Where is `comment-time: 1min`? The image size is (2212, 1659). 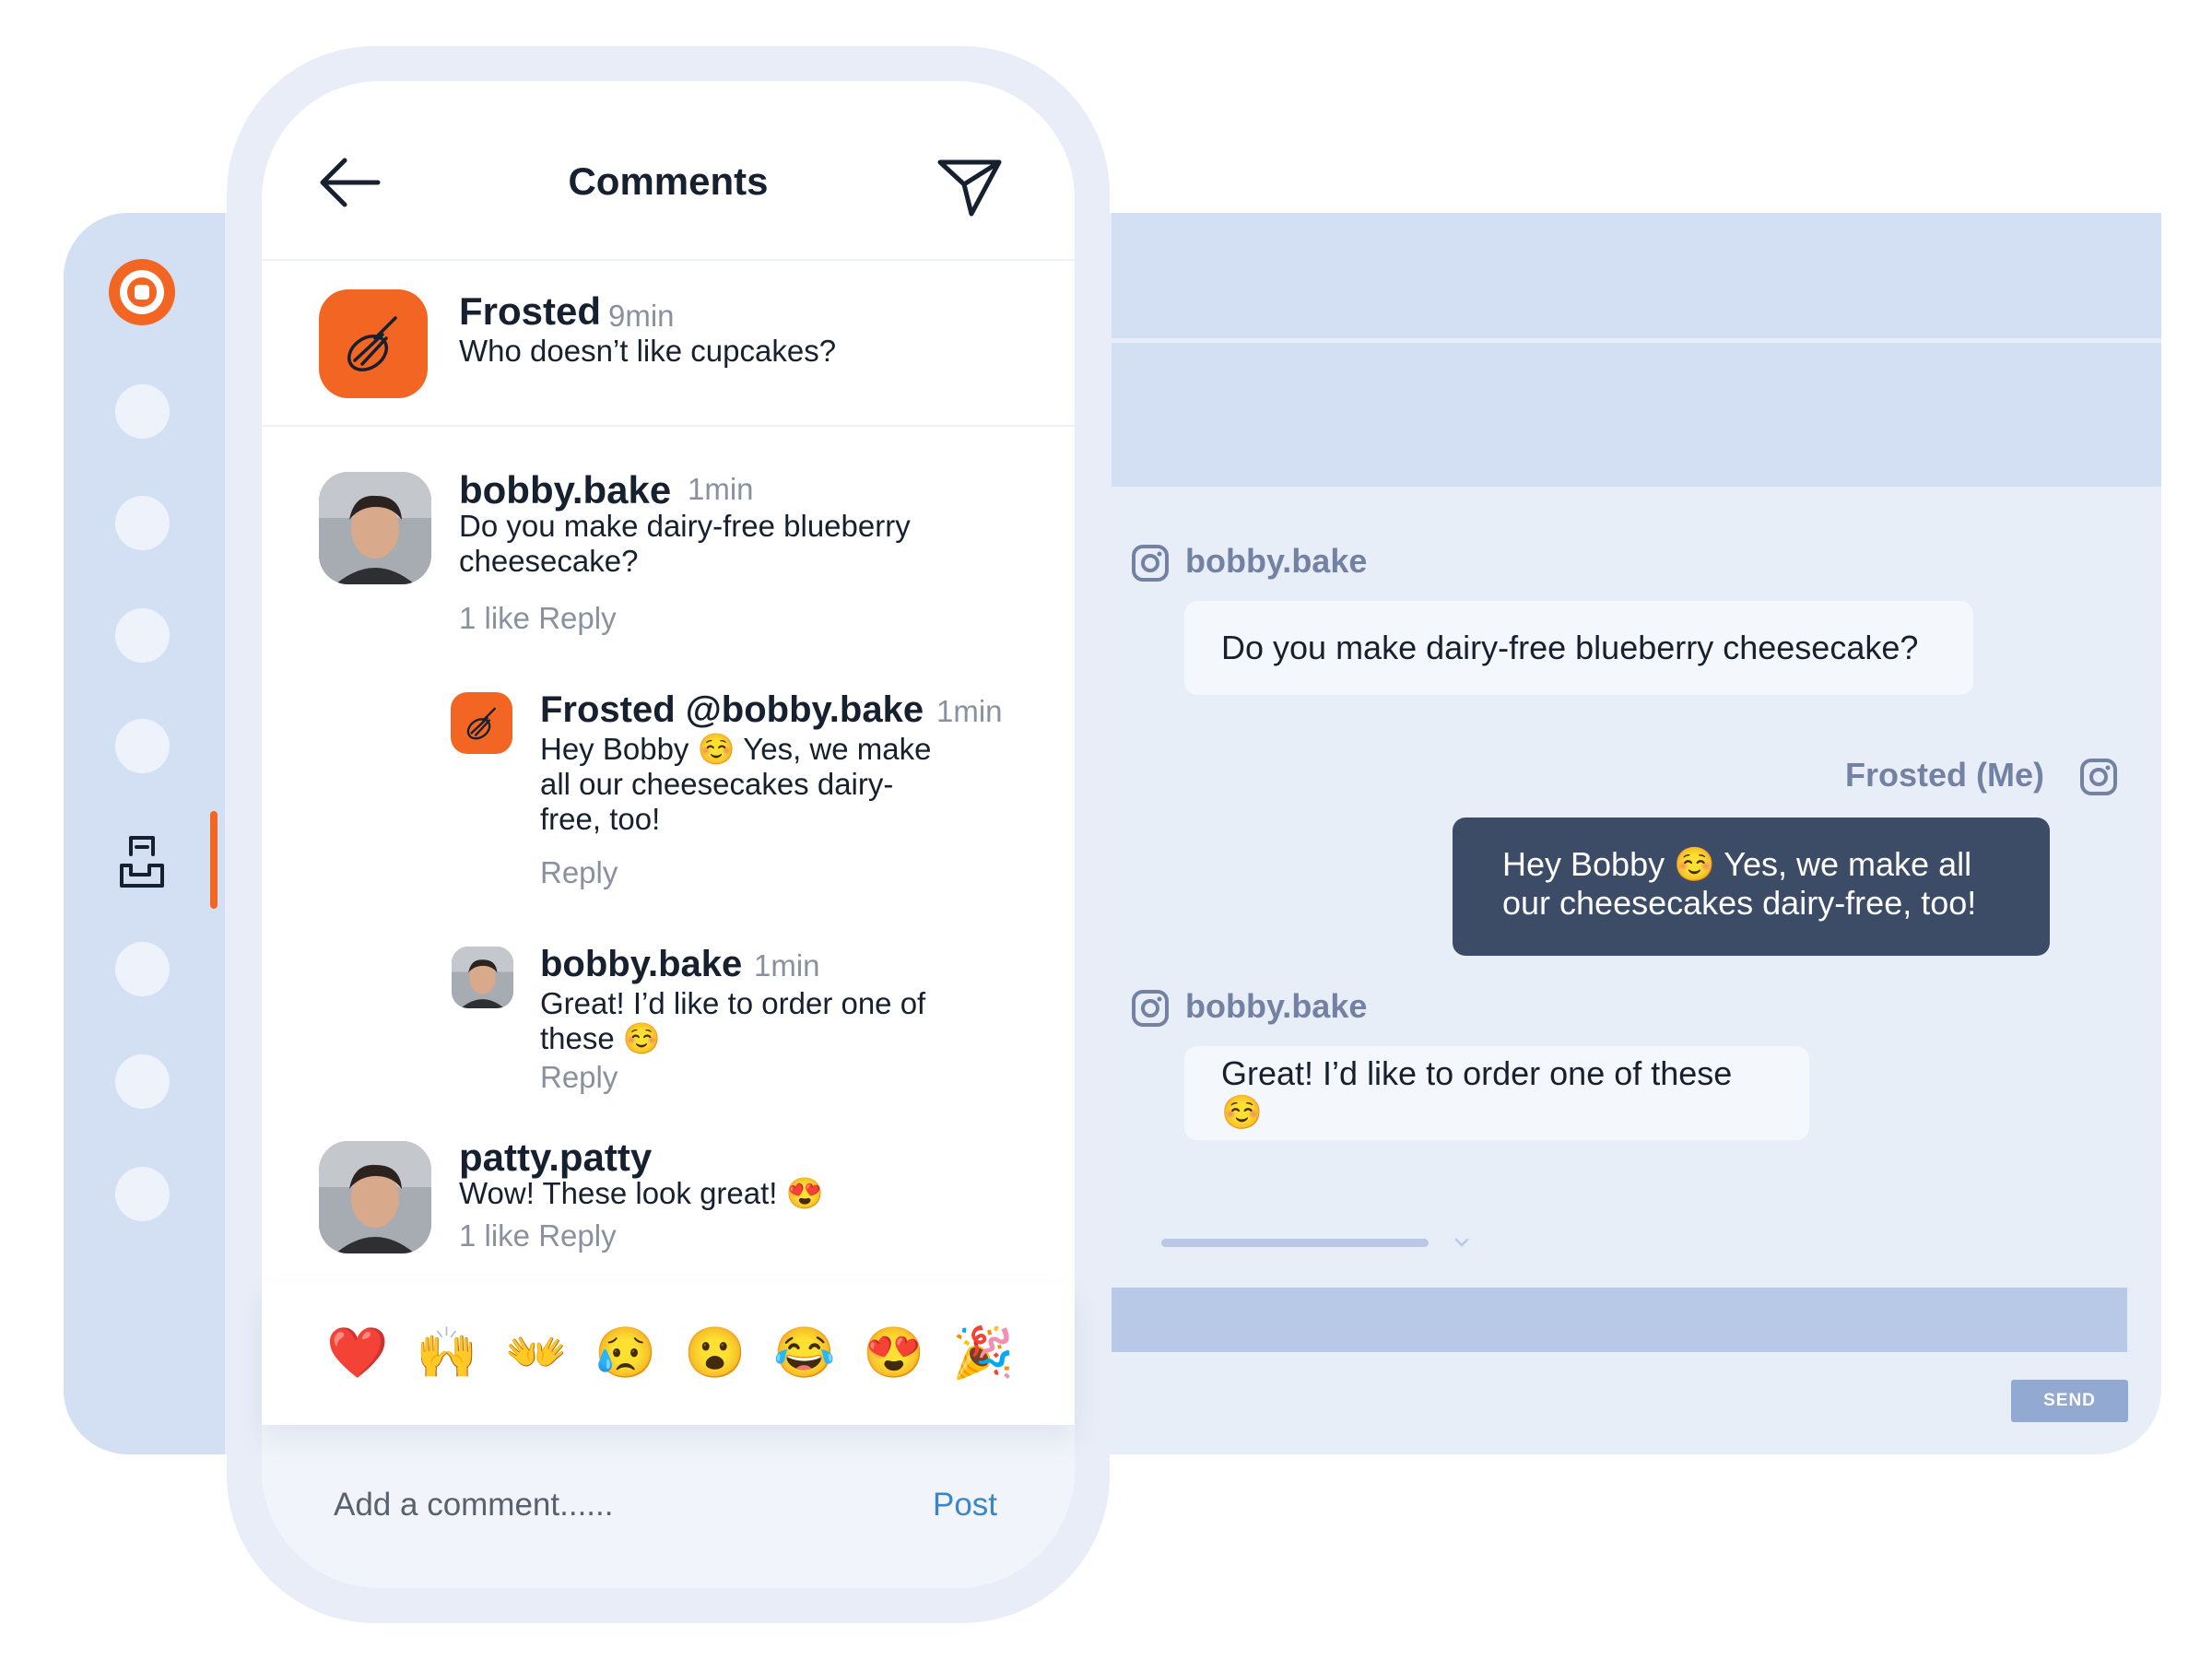 comment-time: 1min is located at coordinates (721, 489).